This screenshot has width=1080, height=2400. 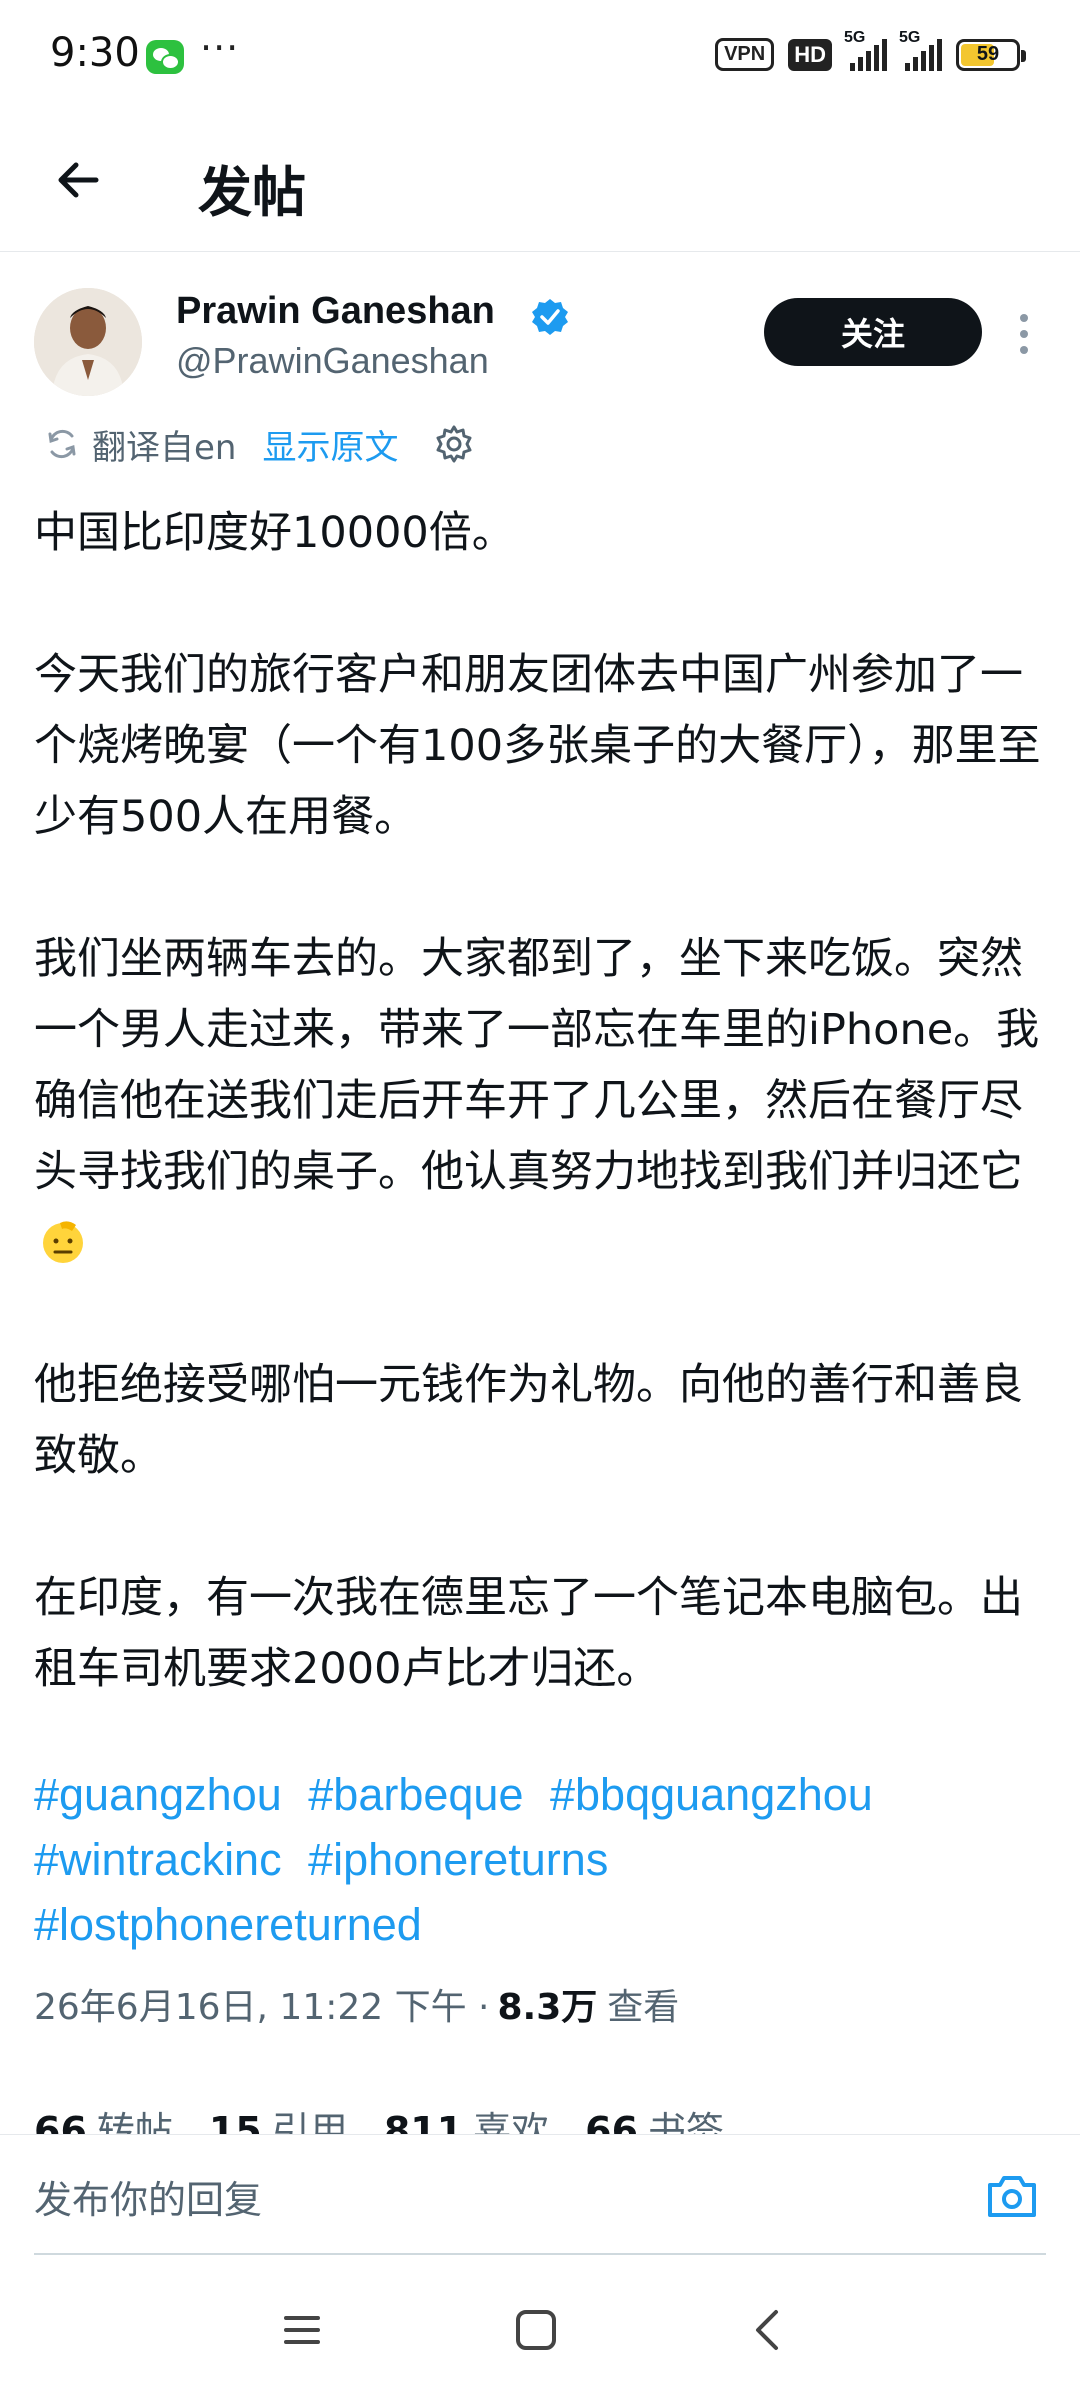 I want to click on more-vertical-icon, so click(x=1024, y=334).